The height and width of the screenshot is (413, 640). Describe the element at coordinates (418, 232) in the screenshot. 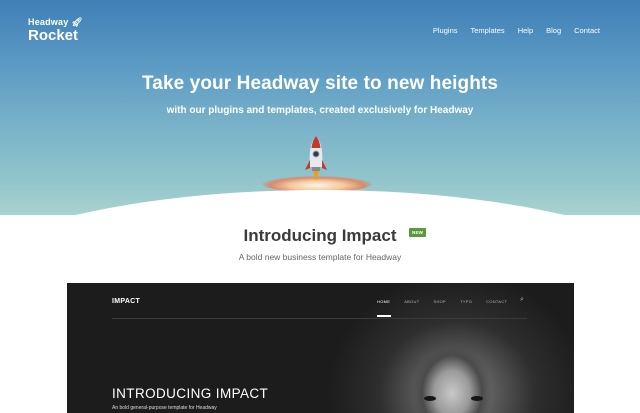

I see `new-badge: NEW` at that location.